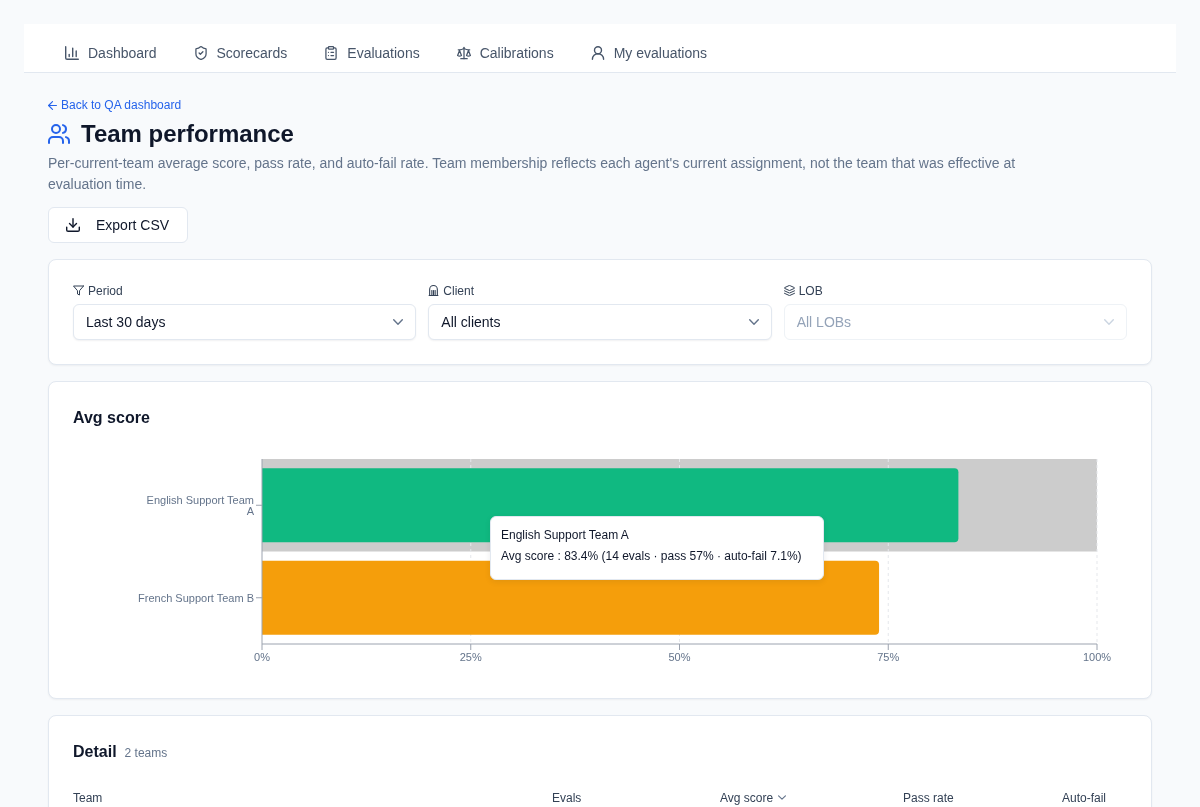  What do you see at coordinates (372, 53) in the screenshot?
I see `nav-tab: Evaluations` at bounding box center [372, 53].